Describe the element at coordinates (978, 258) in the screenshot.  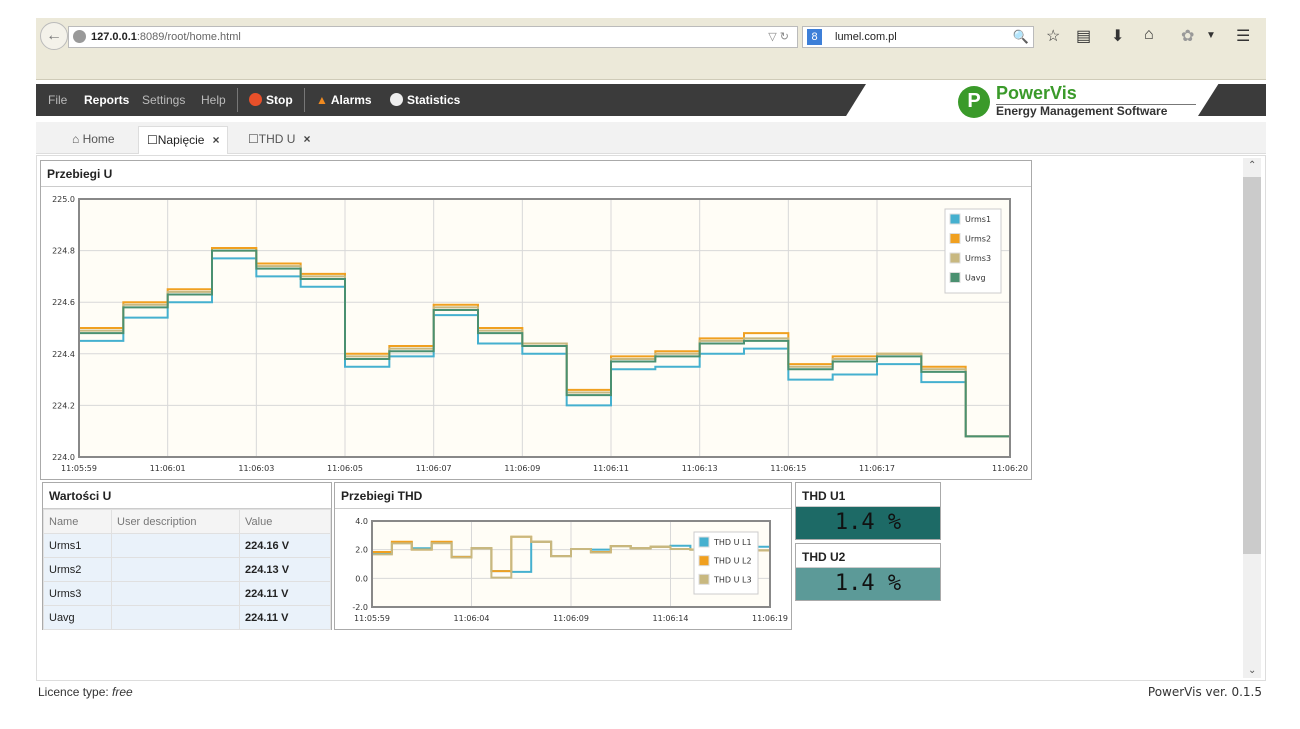
I see `legend-label: Urms3` at that location.